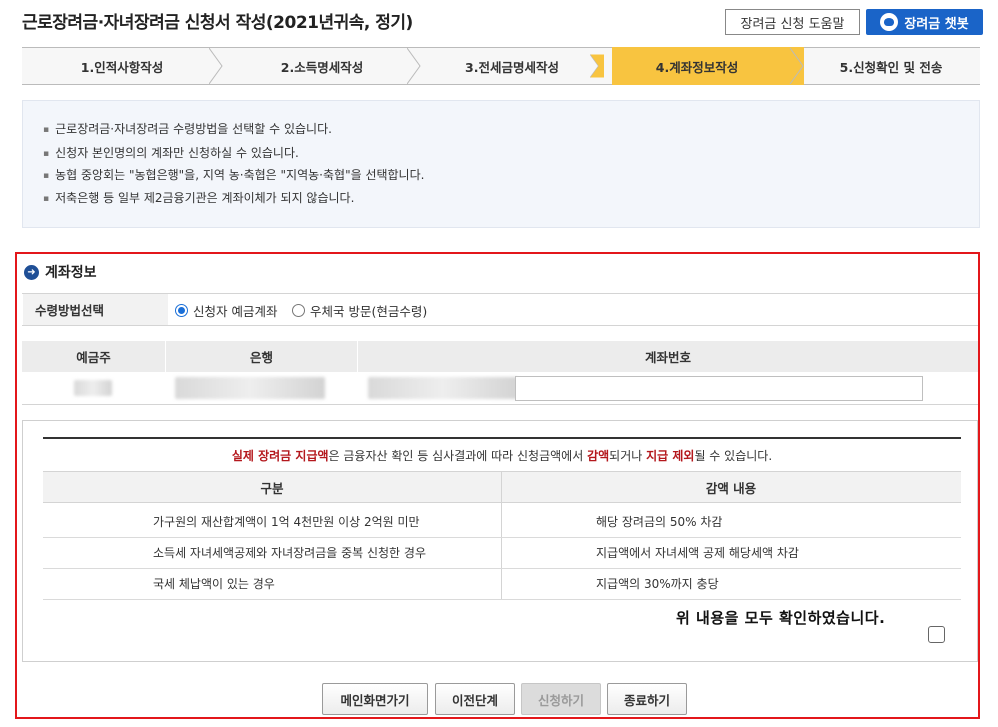  Describe the element at coordinates (697, 553) in the screenshot. I see `table-cell-reduction: 지급액에서 자녀세액 공제 해당세액 차감` at that location.